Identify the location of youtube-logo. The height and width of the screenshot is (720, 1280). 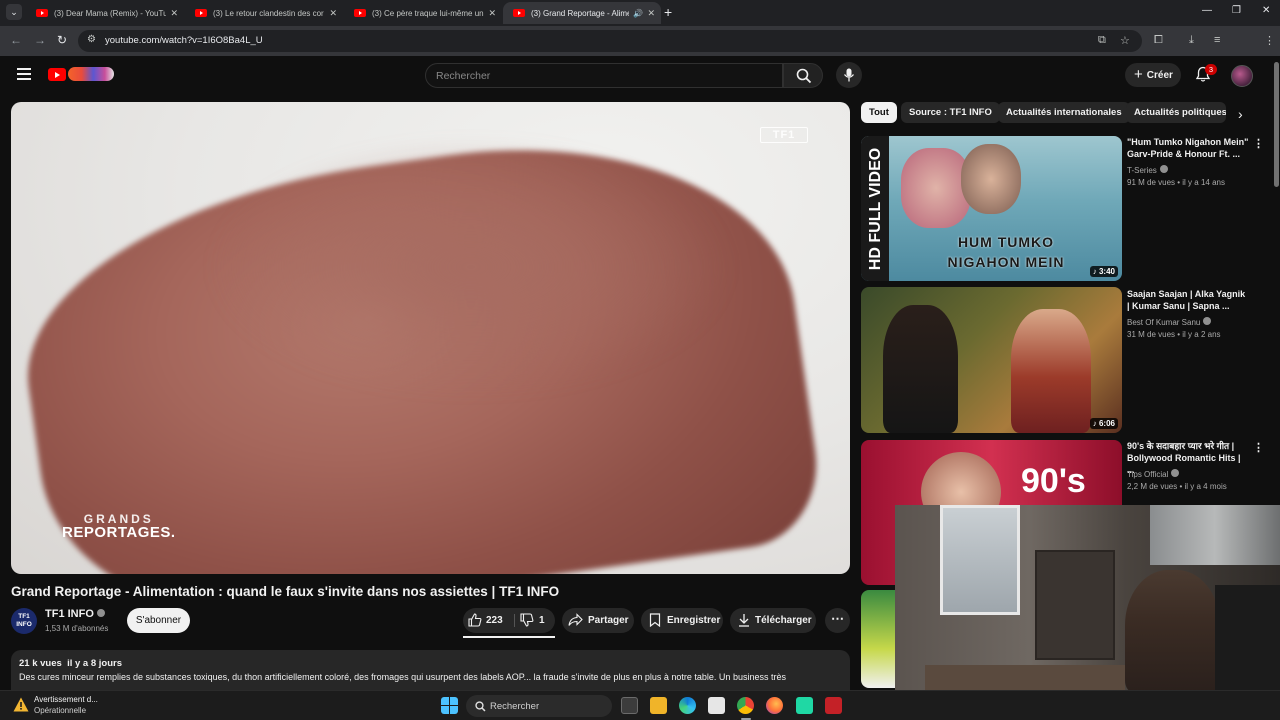
(57, 74).